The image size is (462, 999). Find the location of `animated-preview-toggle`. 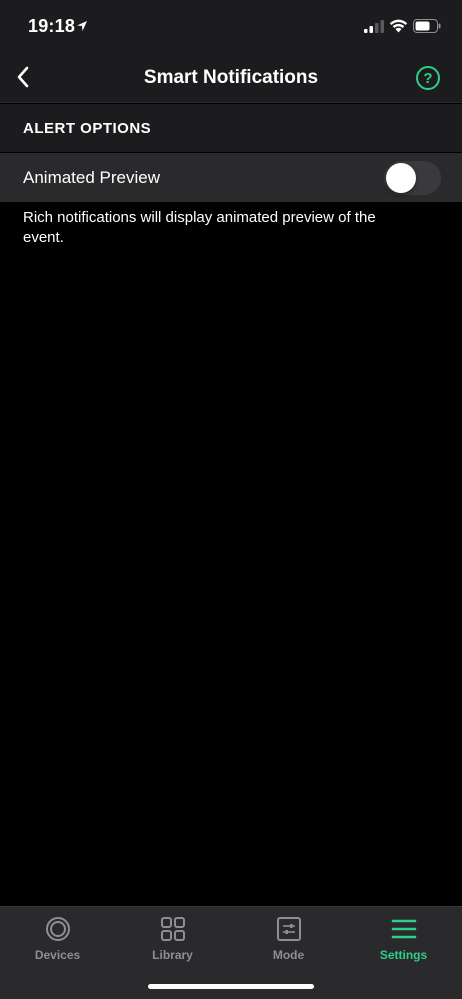

animated-preview-toggle is located at coordinates (412, 178).